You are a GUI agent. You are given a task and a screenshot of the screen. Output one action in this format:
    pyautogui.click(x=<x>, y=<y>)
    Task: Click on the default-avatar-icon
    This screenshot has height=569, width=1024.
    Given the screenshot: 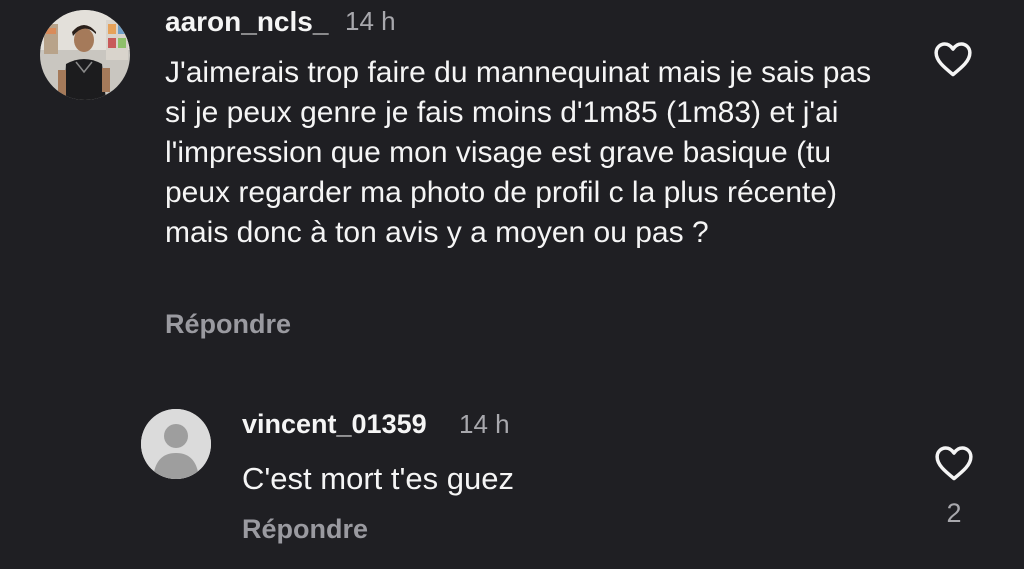 What is the action you would take?
    pyautogui.click(x=176, y=444)
    